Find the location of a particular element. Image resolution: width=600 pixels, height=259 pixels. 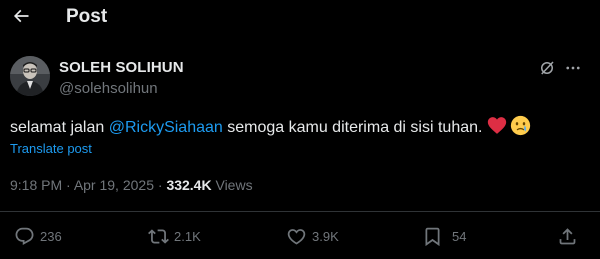

grok-button is located at coordinates (547, 68).